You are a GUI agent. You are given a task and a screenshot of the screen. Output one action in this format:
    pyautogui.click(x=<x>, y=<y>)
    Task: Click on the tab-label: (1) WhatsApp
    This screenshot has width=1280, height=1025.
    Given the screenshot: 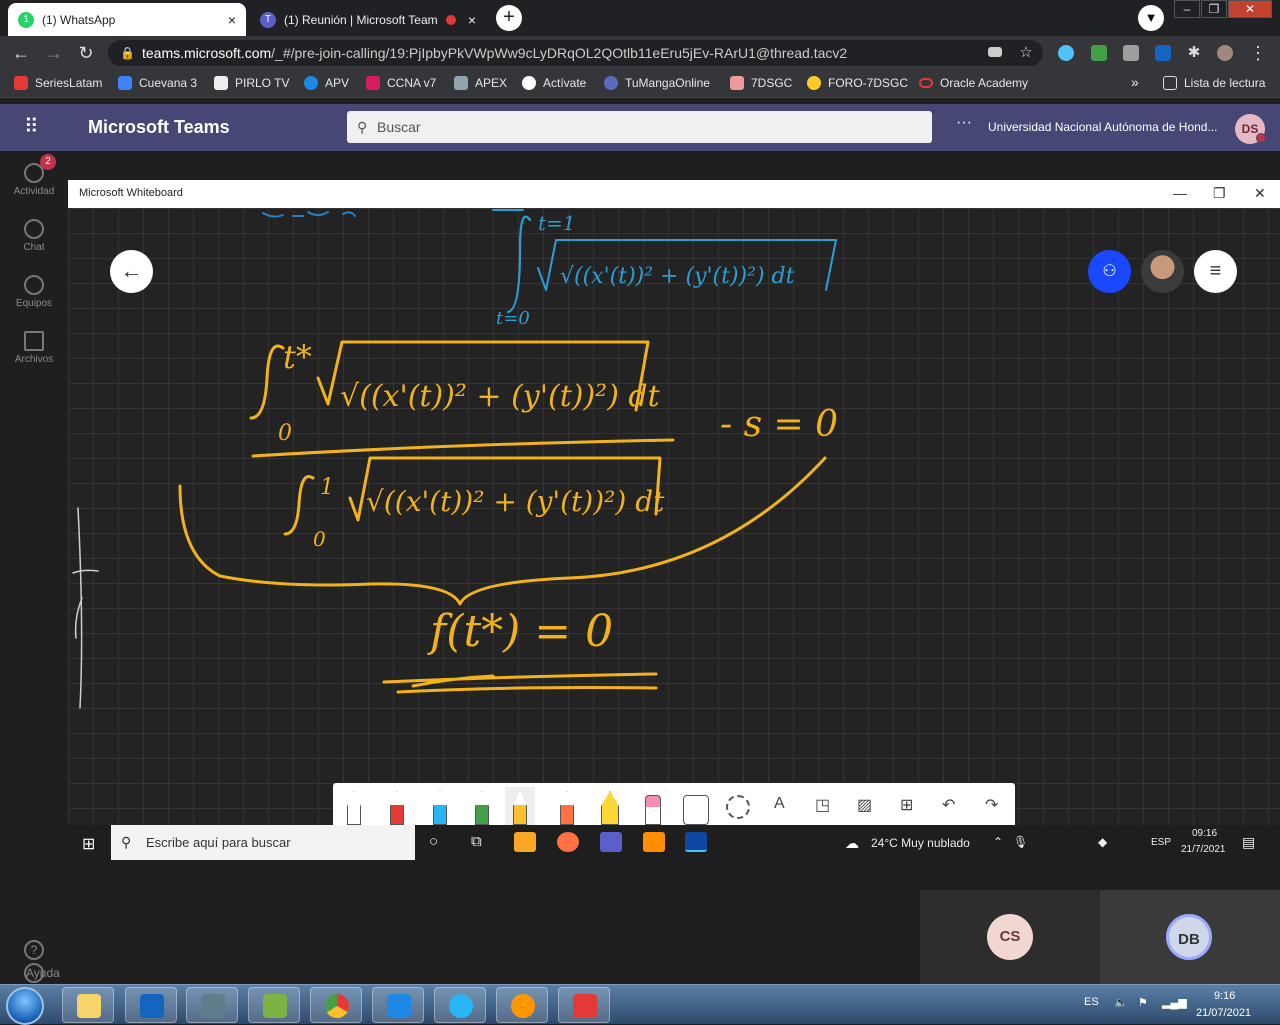 What is the action you would take?
    pyautogui.click(x=79, y=19)
    